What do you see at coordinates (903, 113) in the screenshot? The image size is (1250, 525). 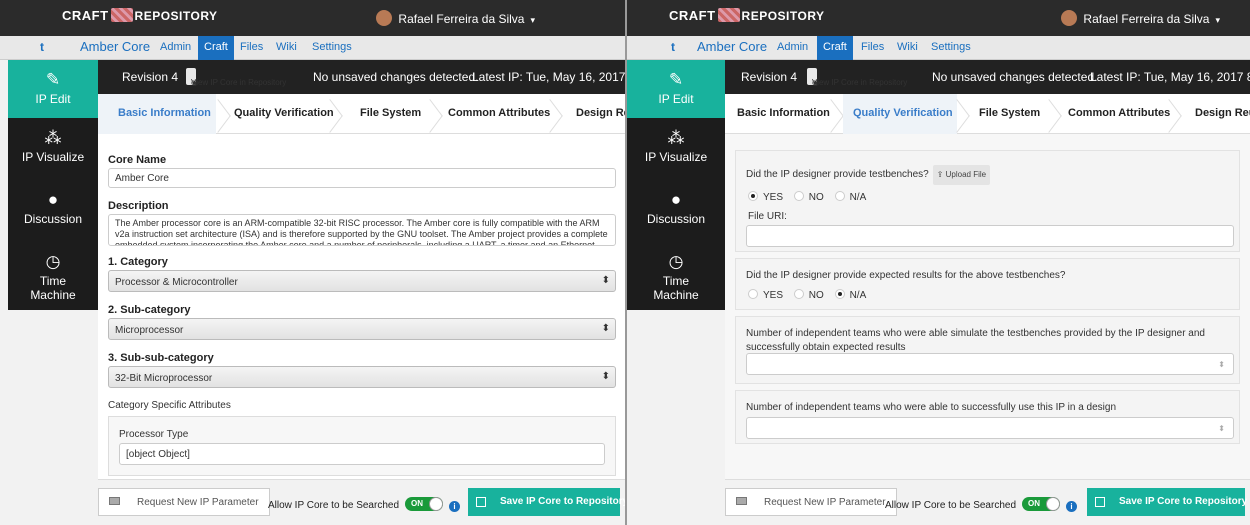 I see `tab-quality-verification: Quality Verification` at bounding box center [903, 113].